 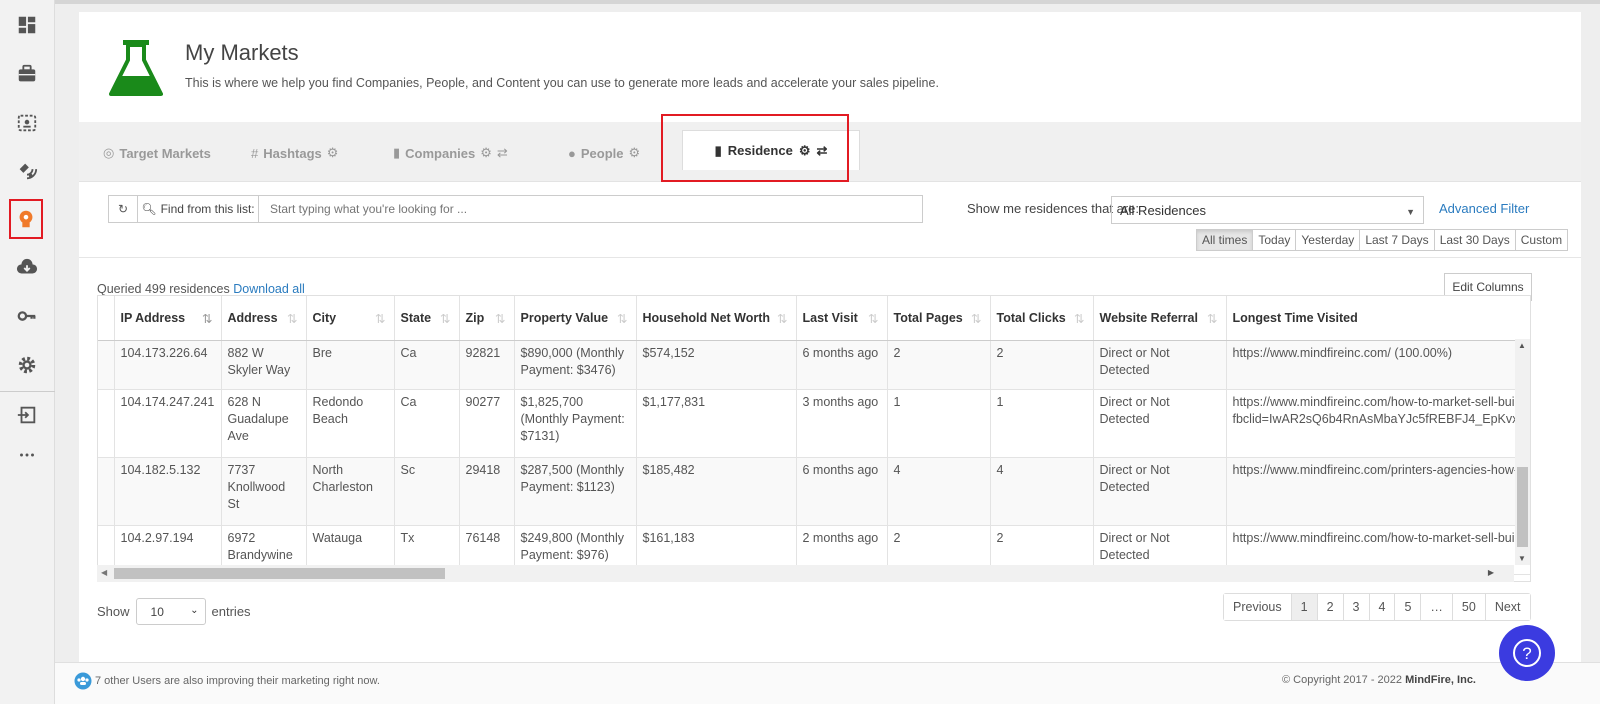 I want to click on satellite-icon, so click(x=27, y=171).